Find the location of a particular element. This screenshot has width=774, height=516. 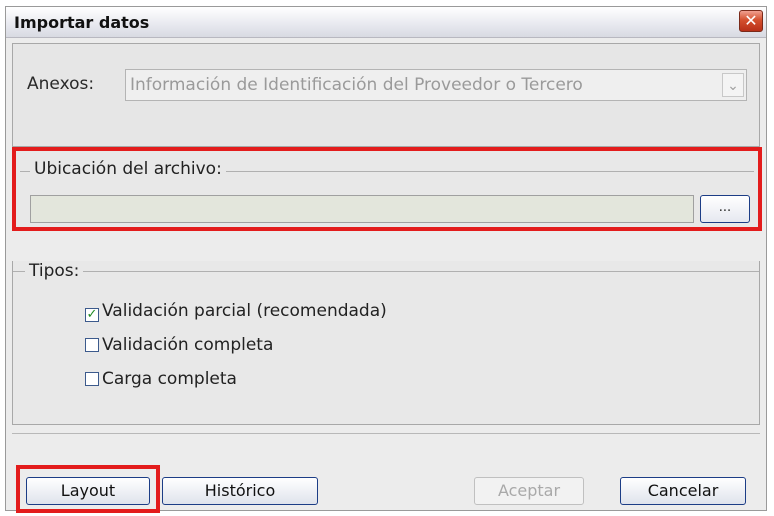

annexes-label: Anexos: is located at coordinates (61, 84).